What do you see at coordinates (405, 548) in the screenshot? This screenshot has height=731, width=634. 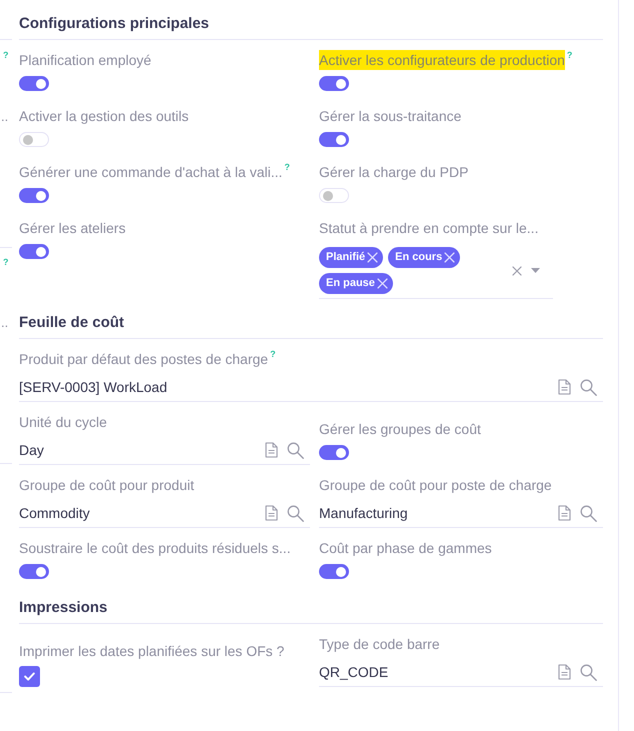 I see `field-label: Coût par phase de gammes` at bounding box center [405, 548].